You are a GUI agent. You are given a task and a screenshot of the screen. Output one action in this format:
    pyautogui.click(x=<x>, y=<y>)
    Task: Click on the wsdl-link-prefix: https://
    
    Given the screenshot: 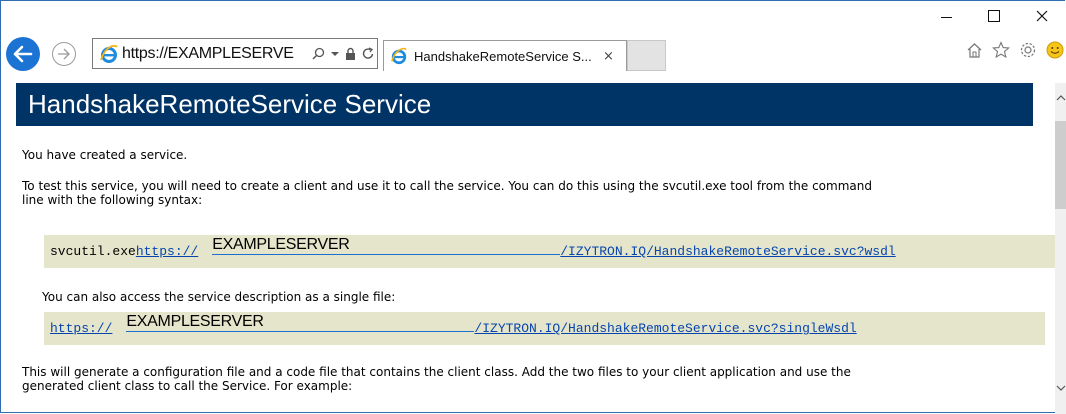 What is the action you would take?
    pyautogui.click(x=167, y=251)
    